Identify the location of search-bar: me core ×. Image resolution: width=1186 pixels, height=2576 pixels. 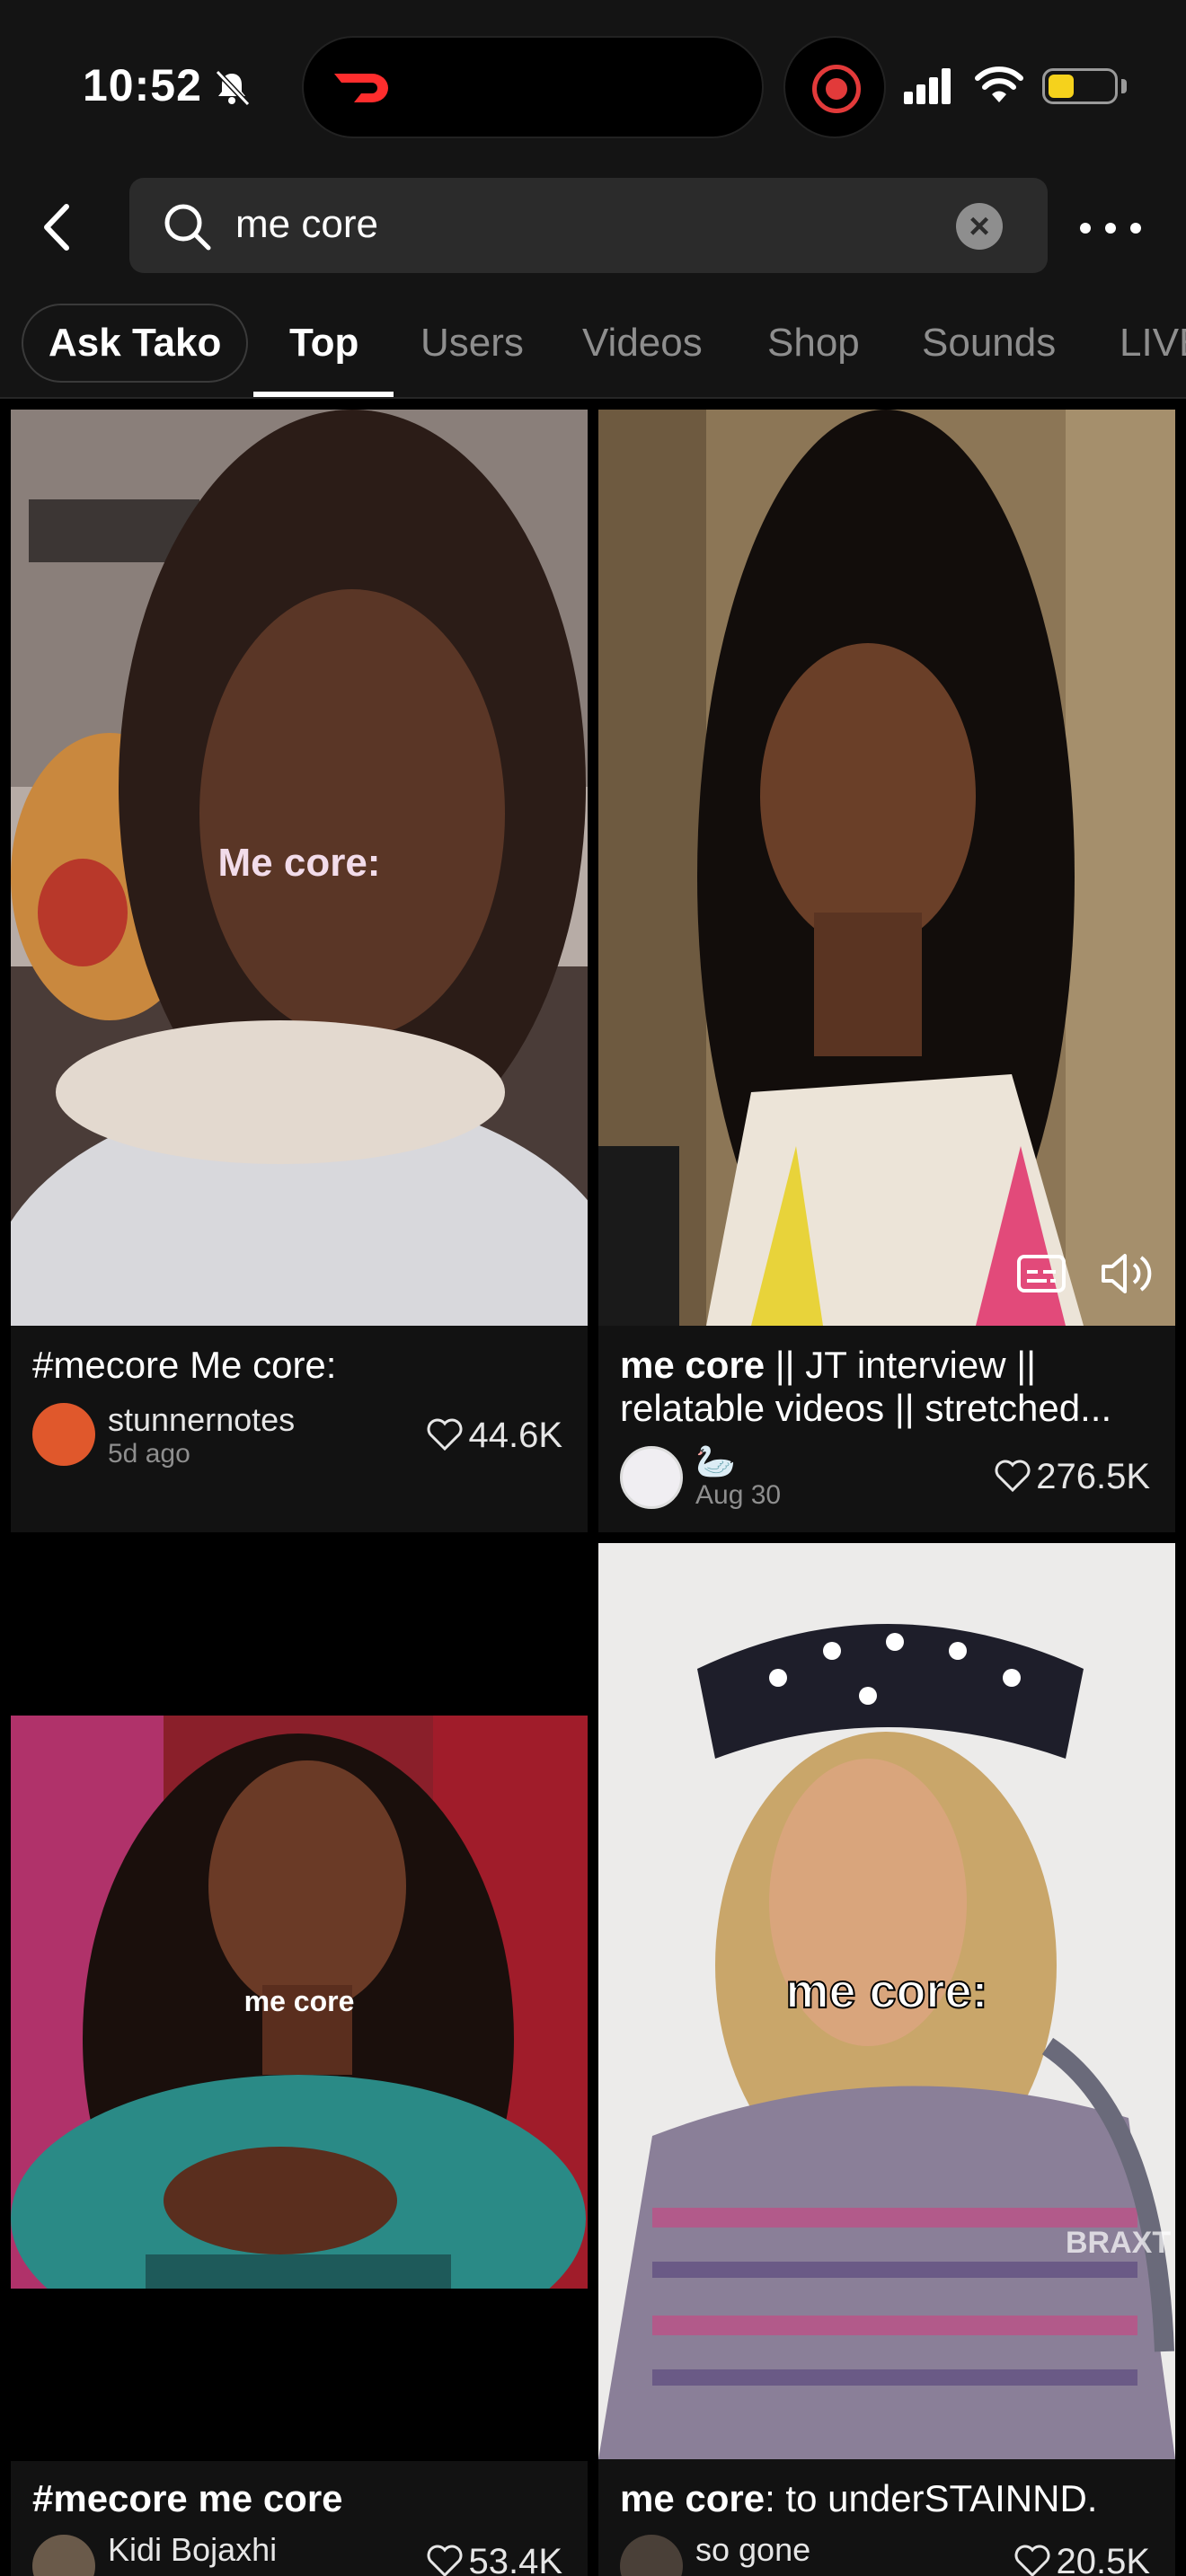
(588, 225).